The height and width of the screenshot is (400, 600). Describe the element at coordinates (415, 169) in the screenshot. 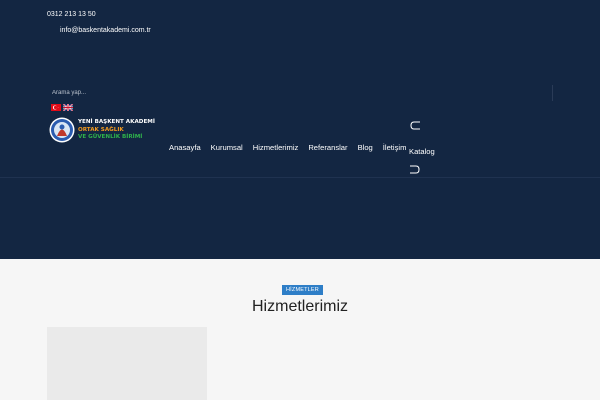

I see `bracket-bottom-icon` at that location.